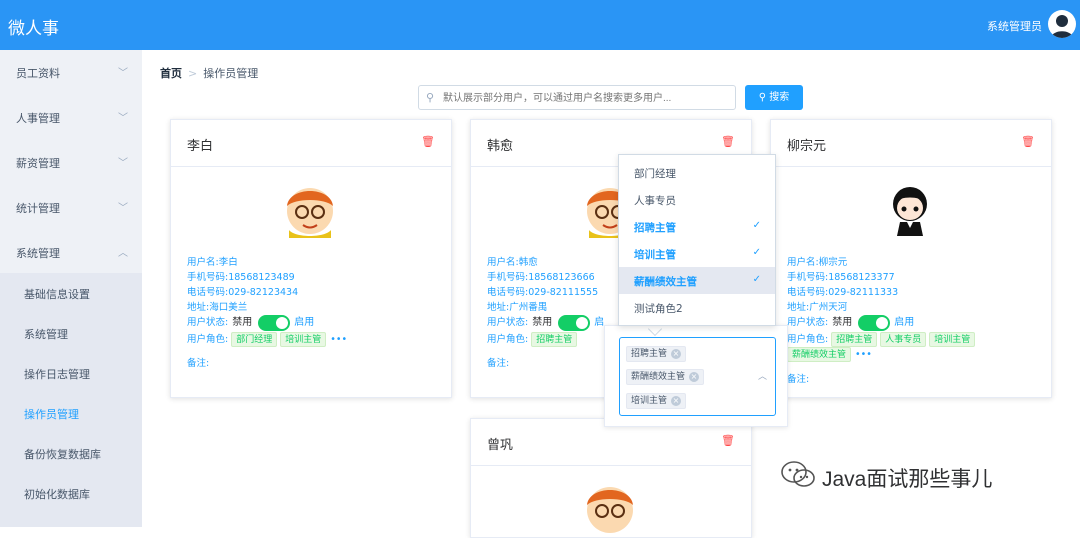  What do you see at coordinates (71, 373) in the screenshot?
I see `submenu-item-op-log: 操作日志管理` at bounding box center [71, 373].